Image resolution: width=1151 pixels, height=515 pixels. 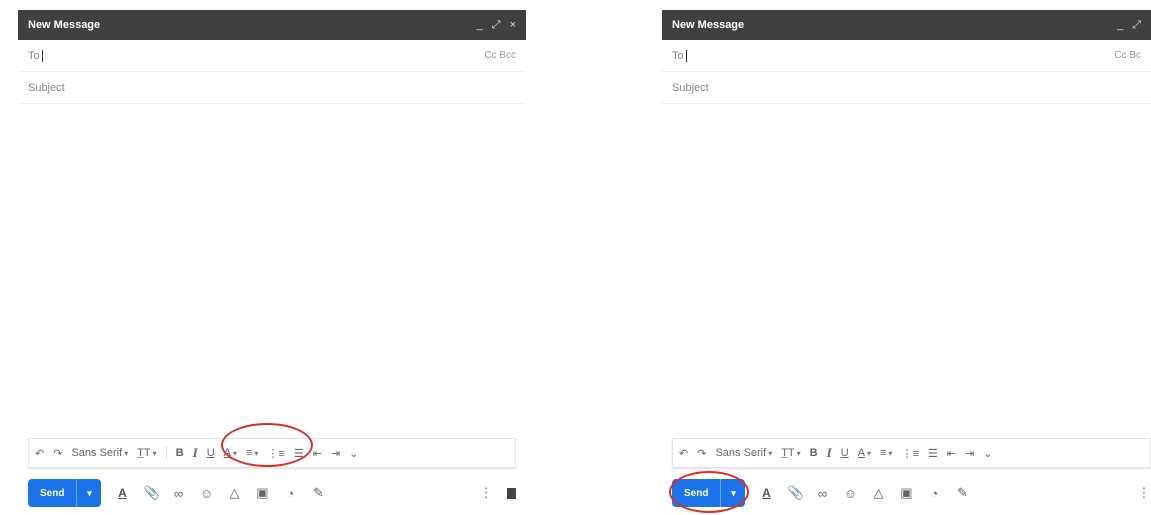 What do you see at coordinates (272, 25) in the screenshot?
I see `compose-titlebar: New Message _ ⤢ ×` at bounding box center [272, 25].